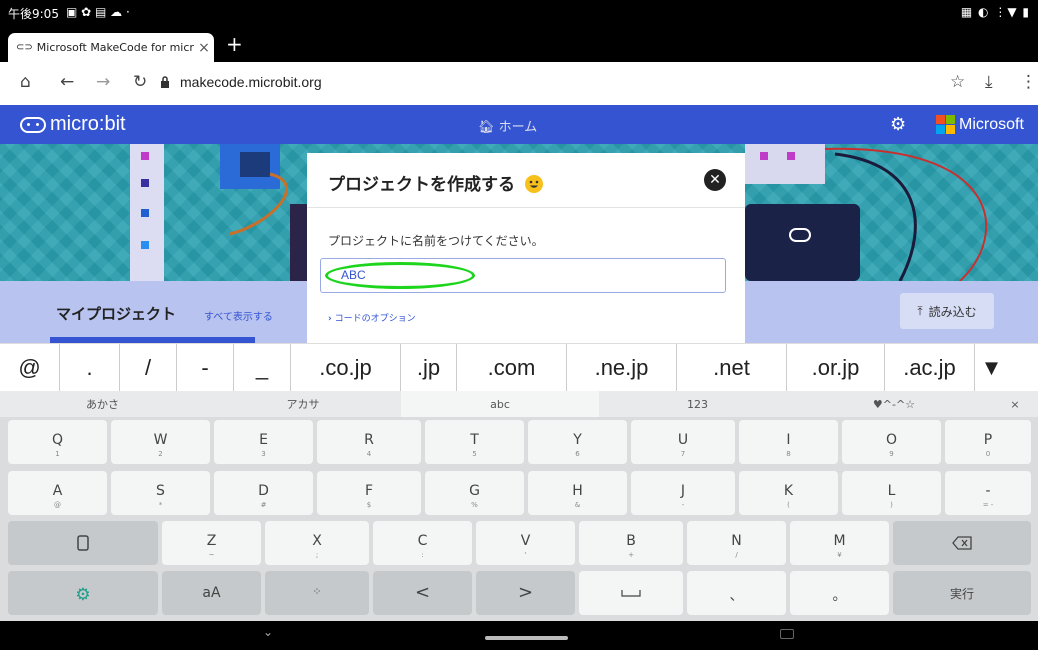 The height and width of the screenshot is (650, 1038). Describe the element at coordinates (251, 82) in the screenshot. I see `url-text: makecode.microbit.org` at that location.